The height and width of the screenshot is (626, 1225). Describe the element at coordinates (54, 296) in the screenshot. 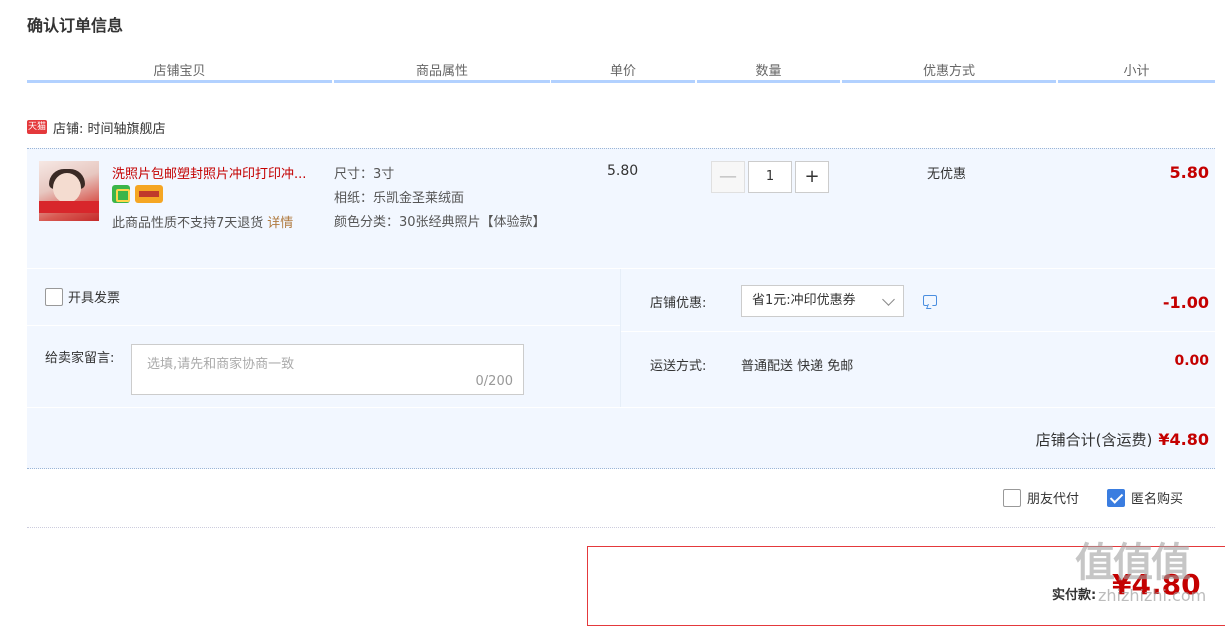

I see `invoice-checkbox` at that location.